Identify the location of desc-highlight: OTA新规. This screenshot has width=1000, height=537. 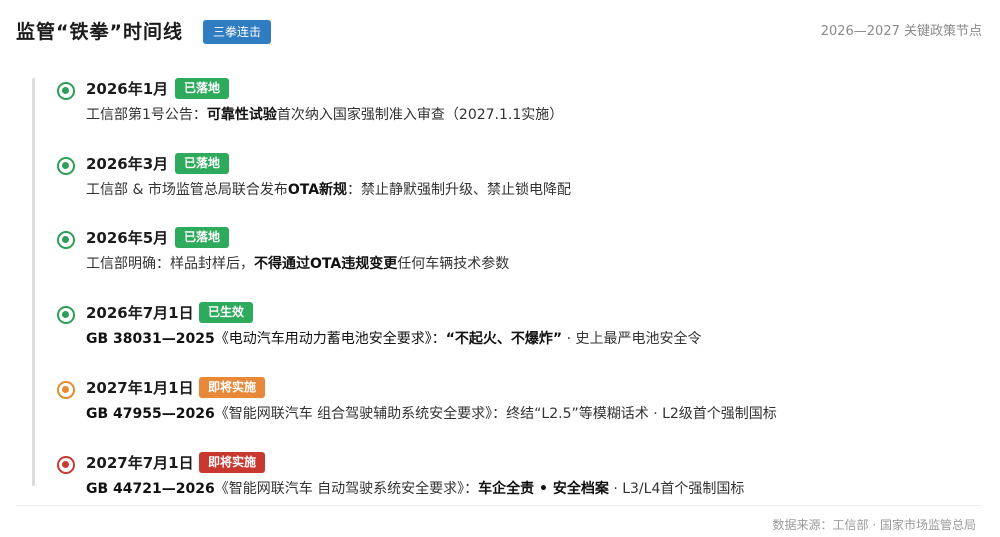
(317, 190).